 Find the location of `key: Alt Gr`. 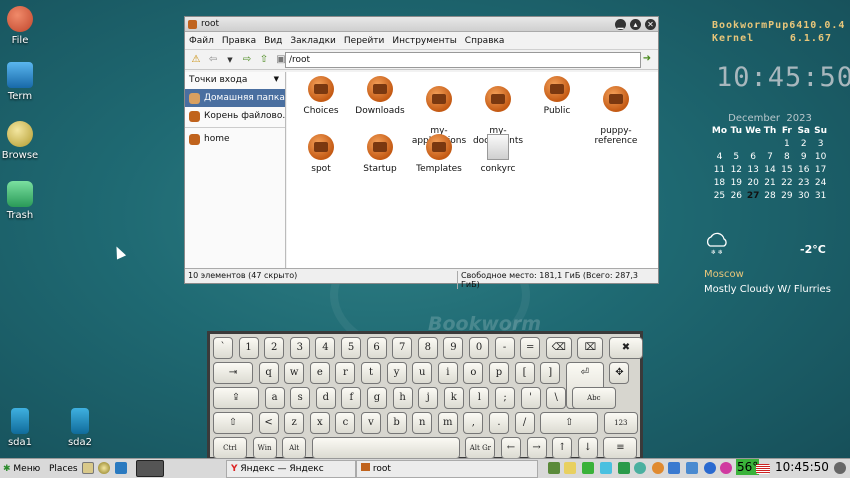

key: Alt Gr is located at coordinates (480, 448).